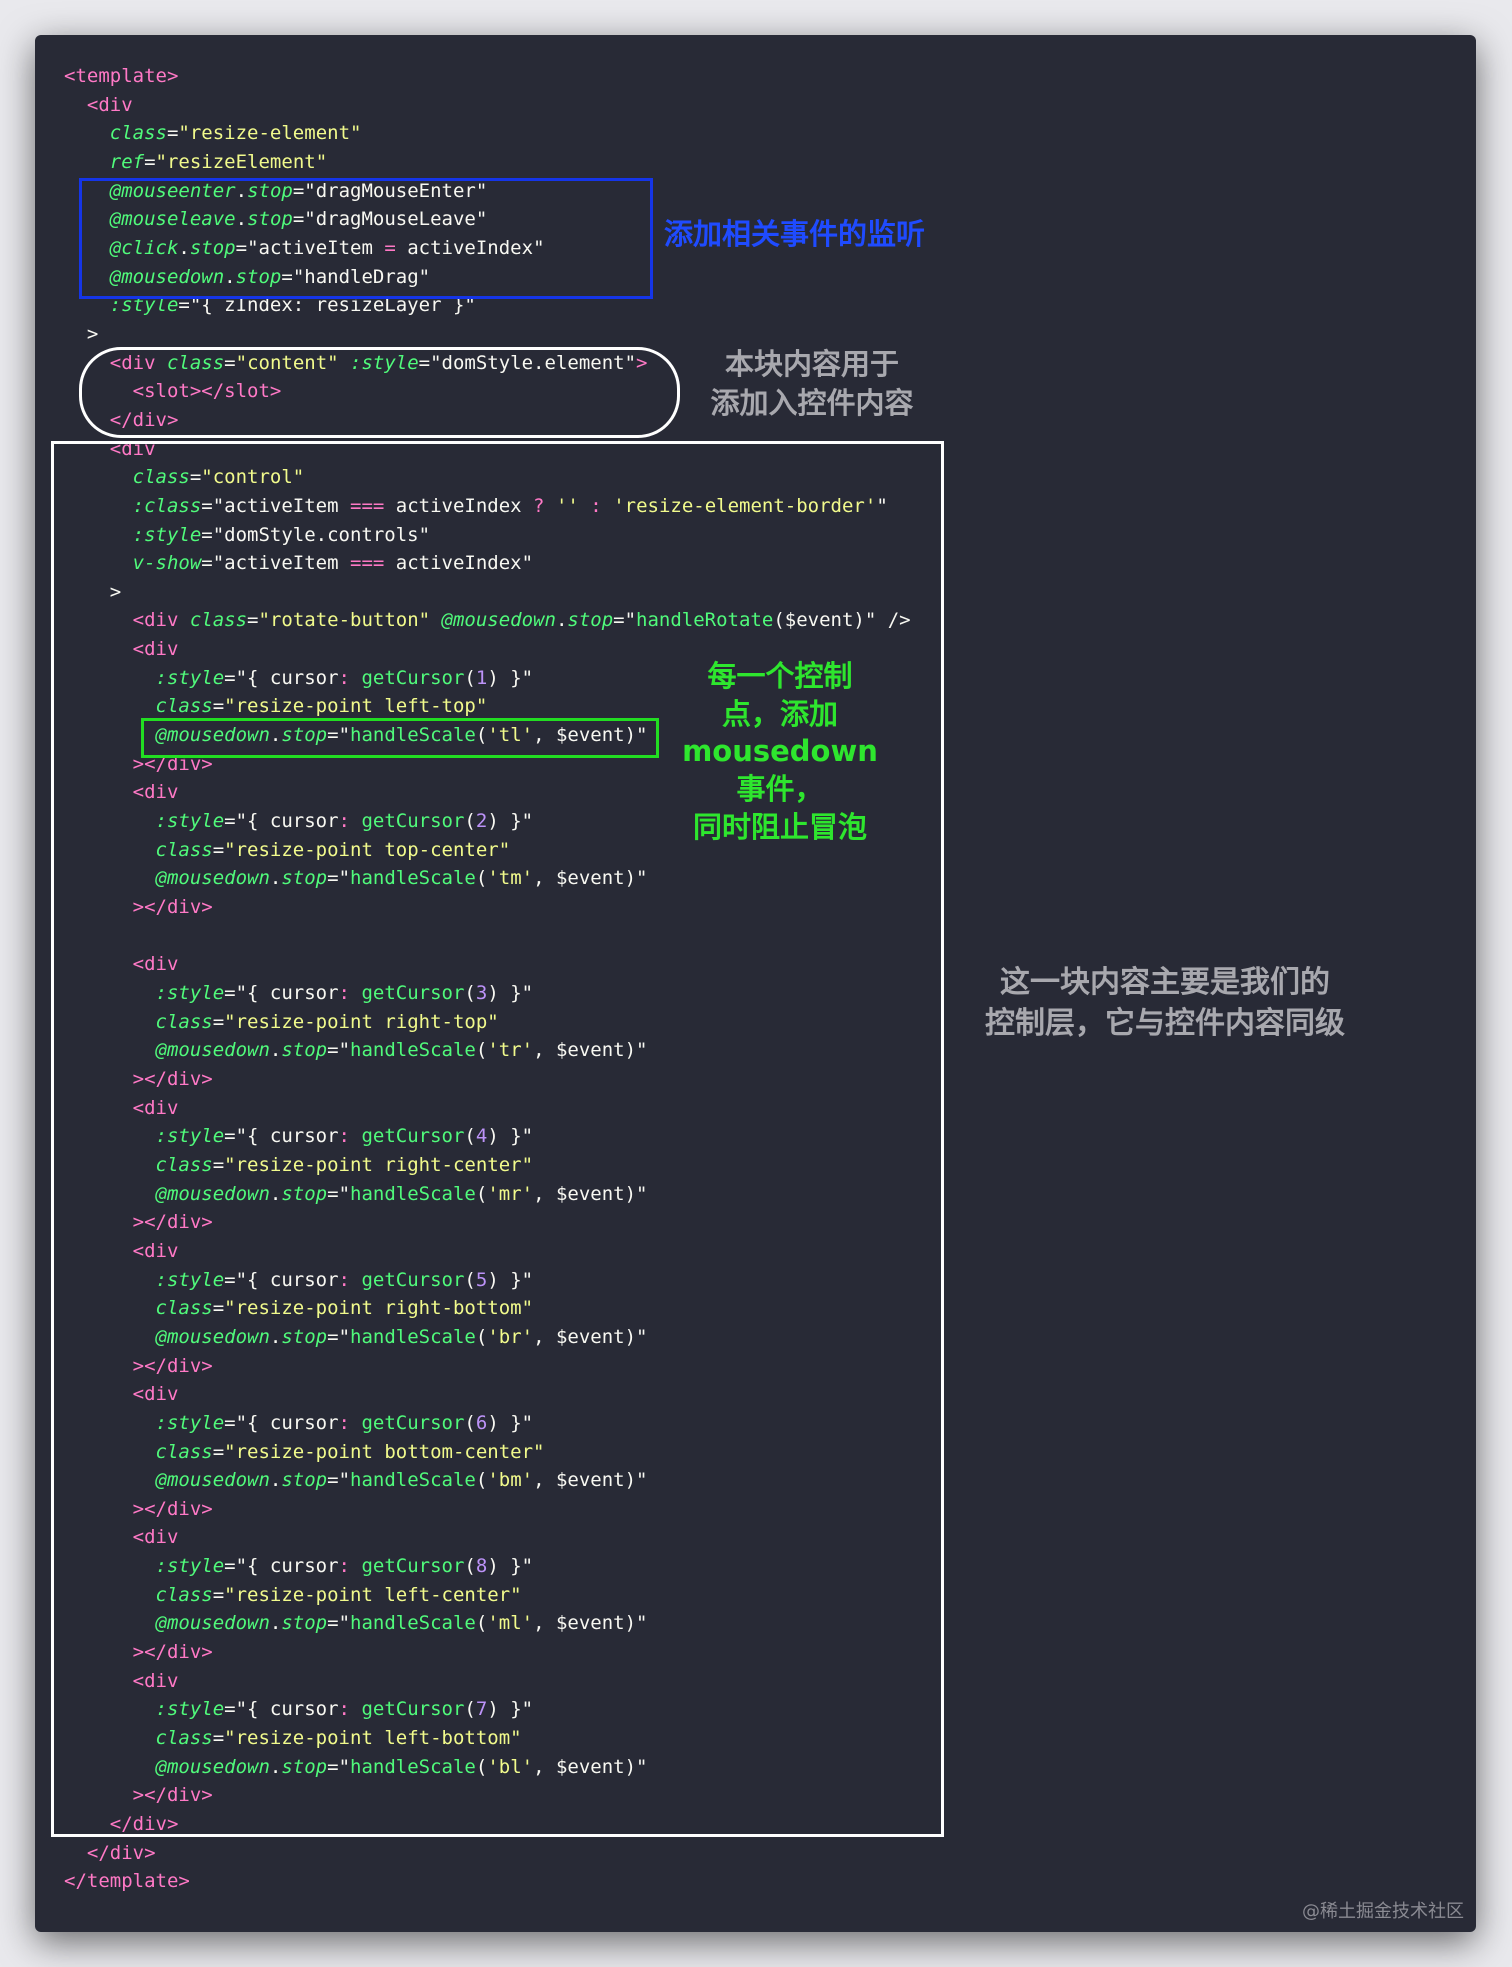  What do you see at coordinates (270, 133) in the screenshot?
I see `code-token: "resize-element"` at bounding box center [270, 133].